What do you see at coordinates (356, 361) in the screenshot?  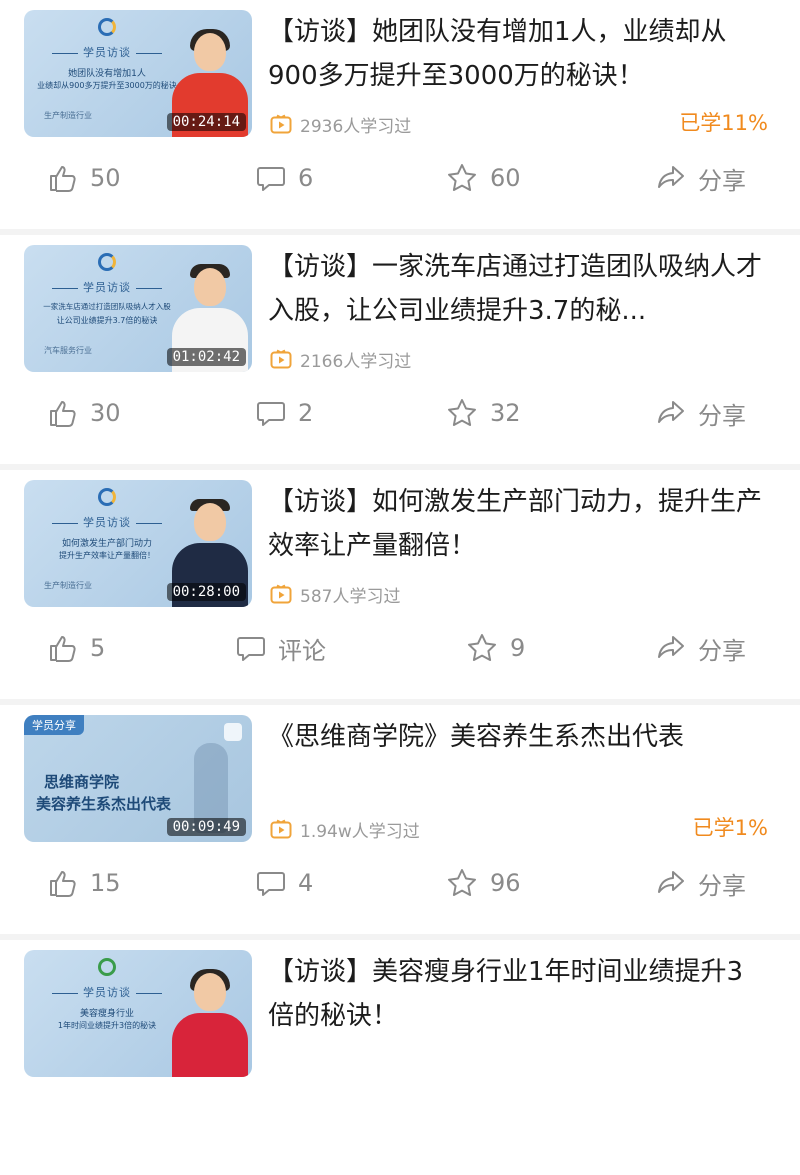 I see `learner-count-text: 2166人学习过` at bounding box center [356, 361].